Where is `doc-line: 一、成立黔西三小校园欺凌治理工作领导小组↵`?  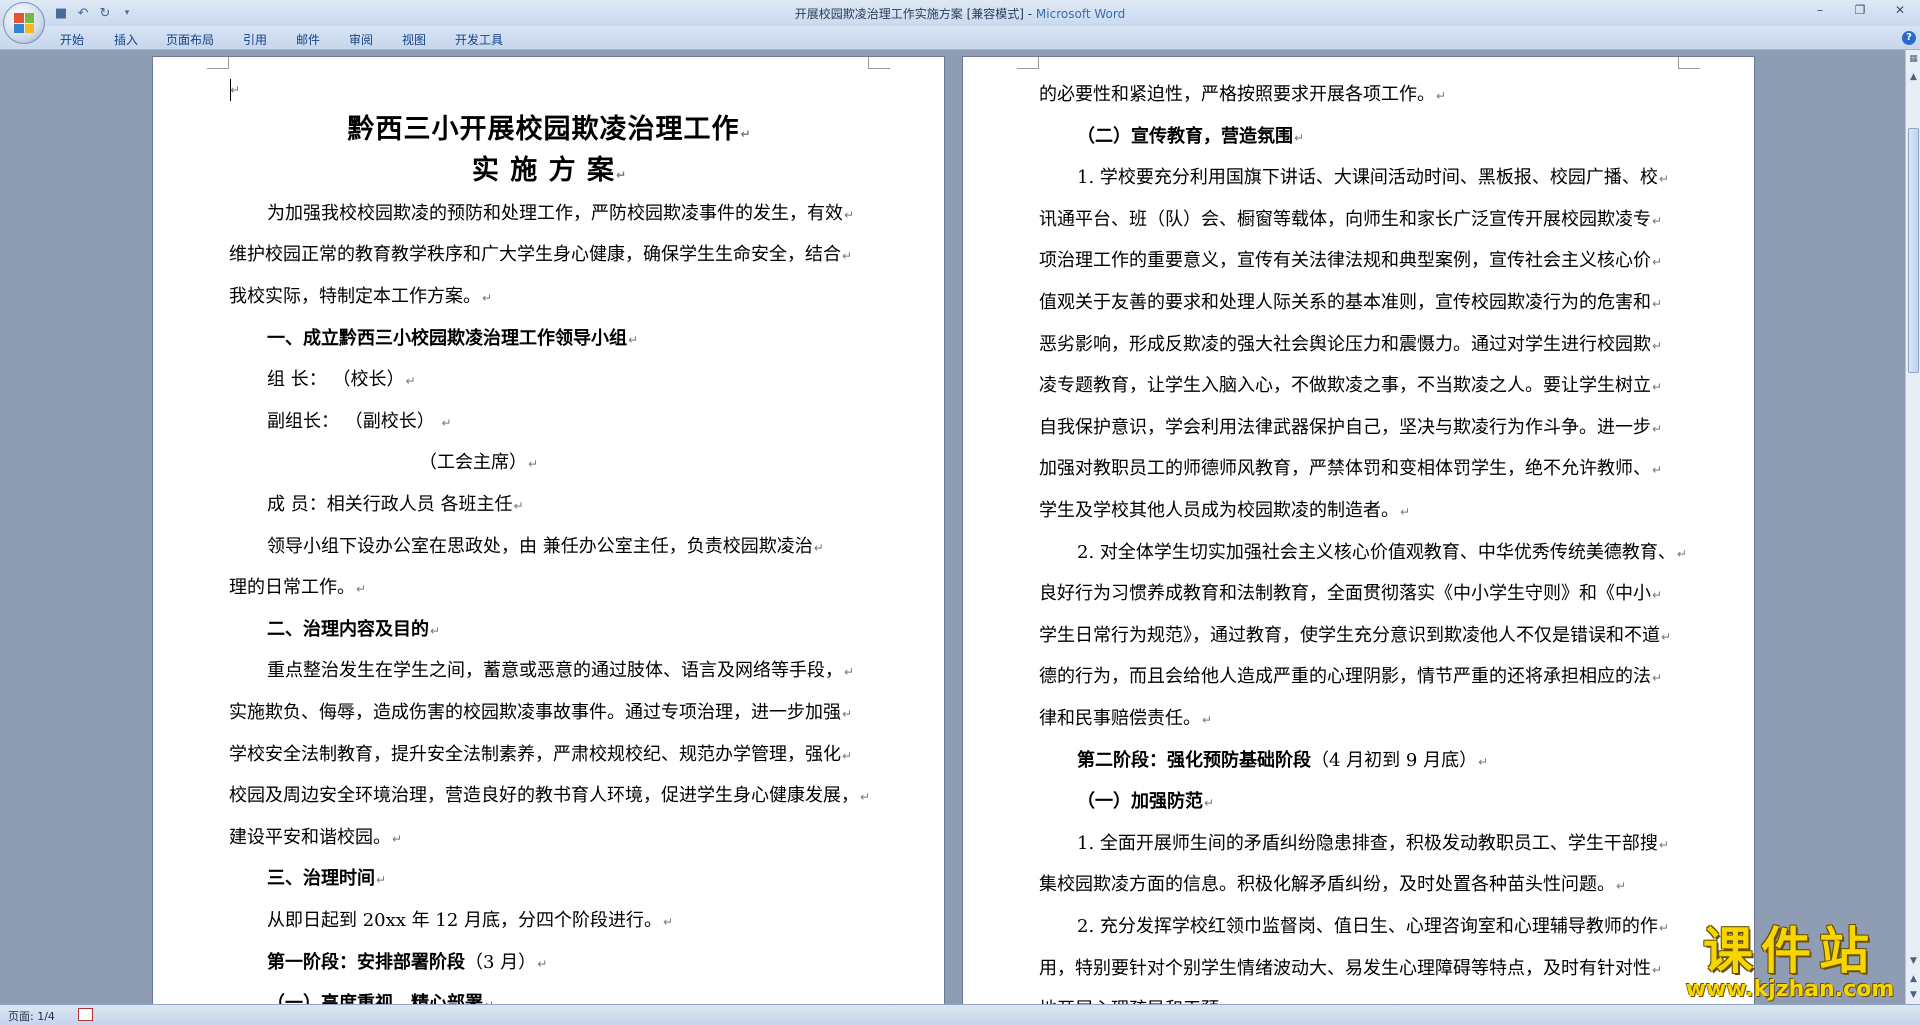
doc-line: 一、成立黔西三小校园欺凌治理工作领导小组↵ is located at coordinates (452, 339).